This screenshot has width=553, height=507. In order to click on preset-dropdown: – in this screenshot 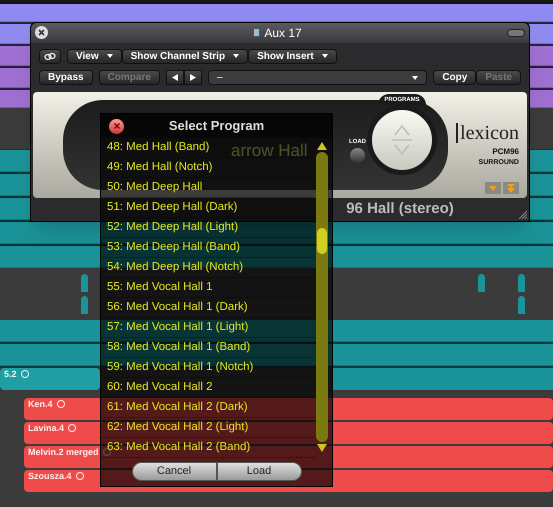, I will do `click(318, 78)`.